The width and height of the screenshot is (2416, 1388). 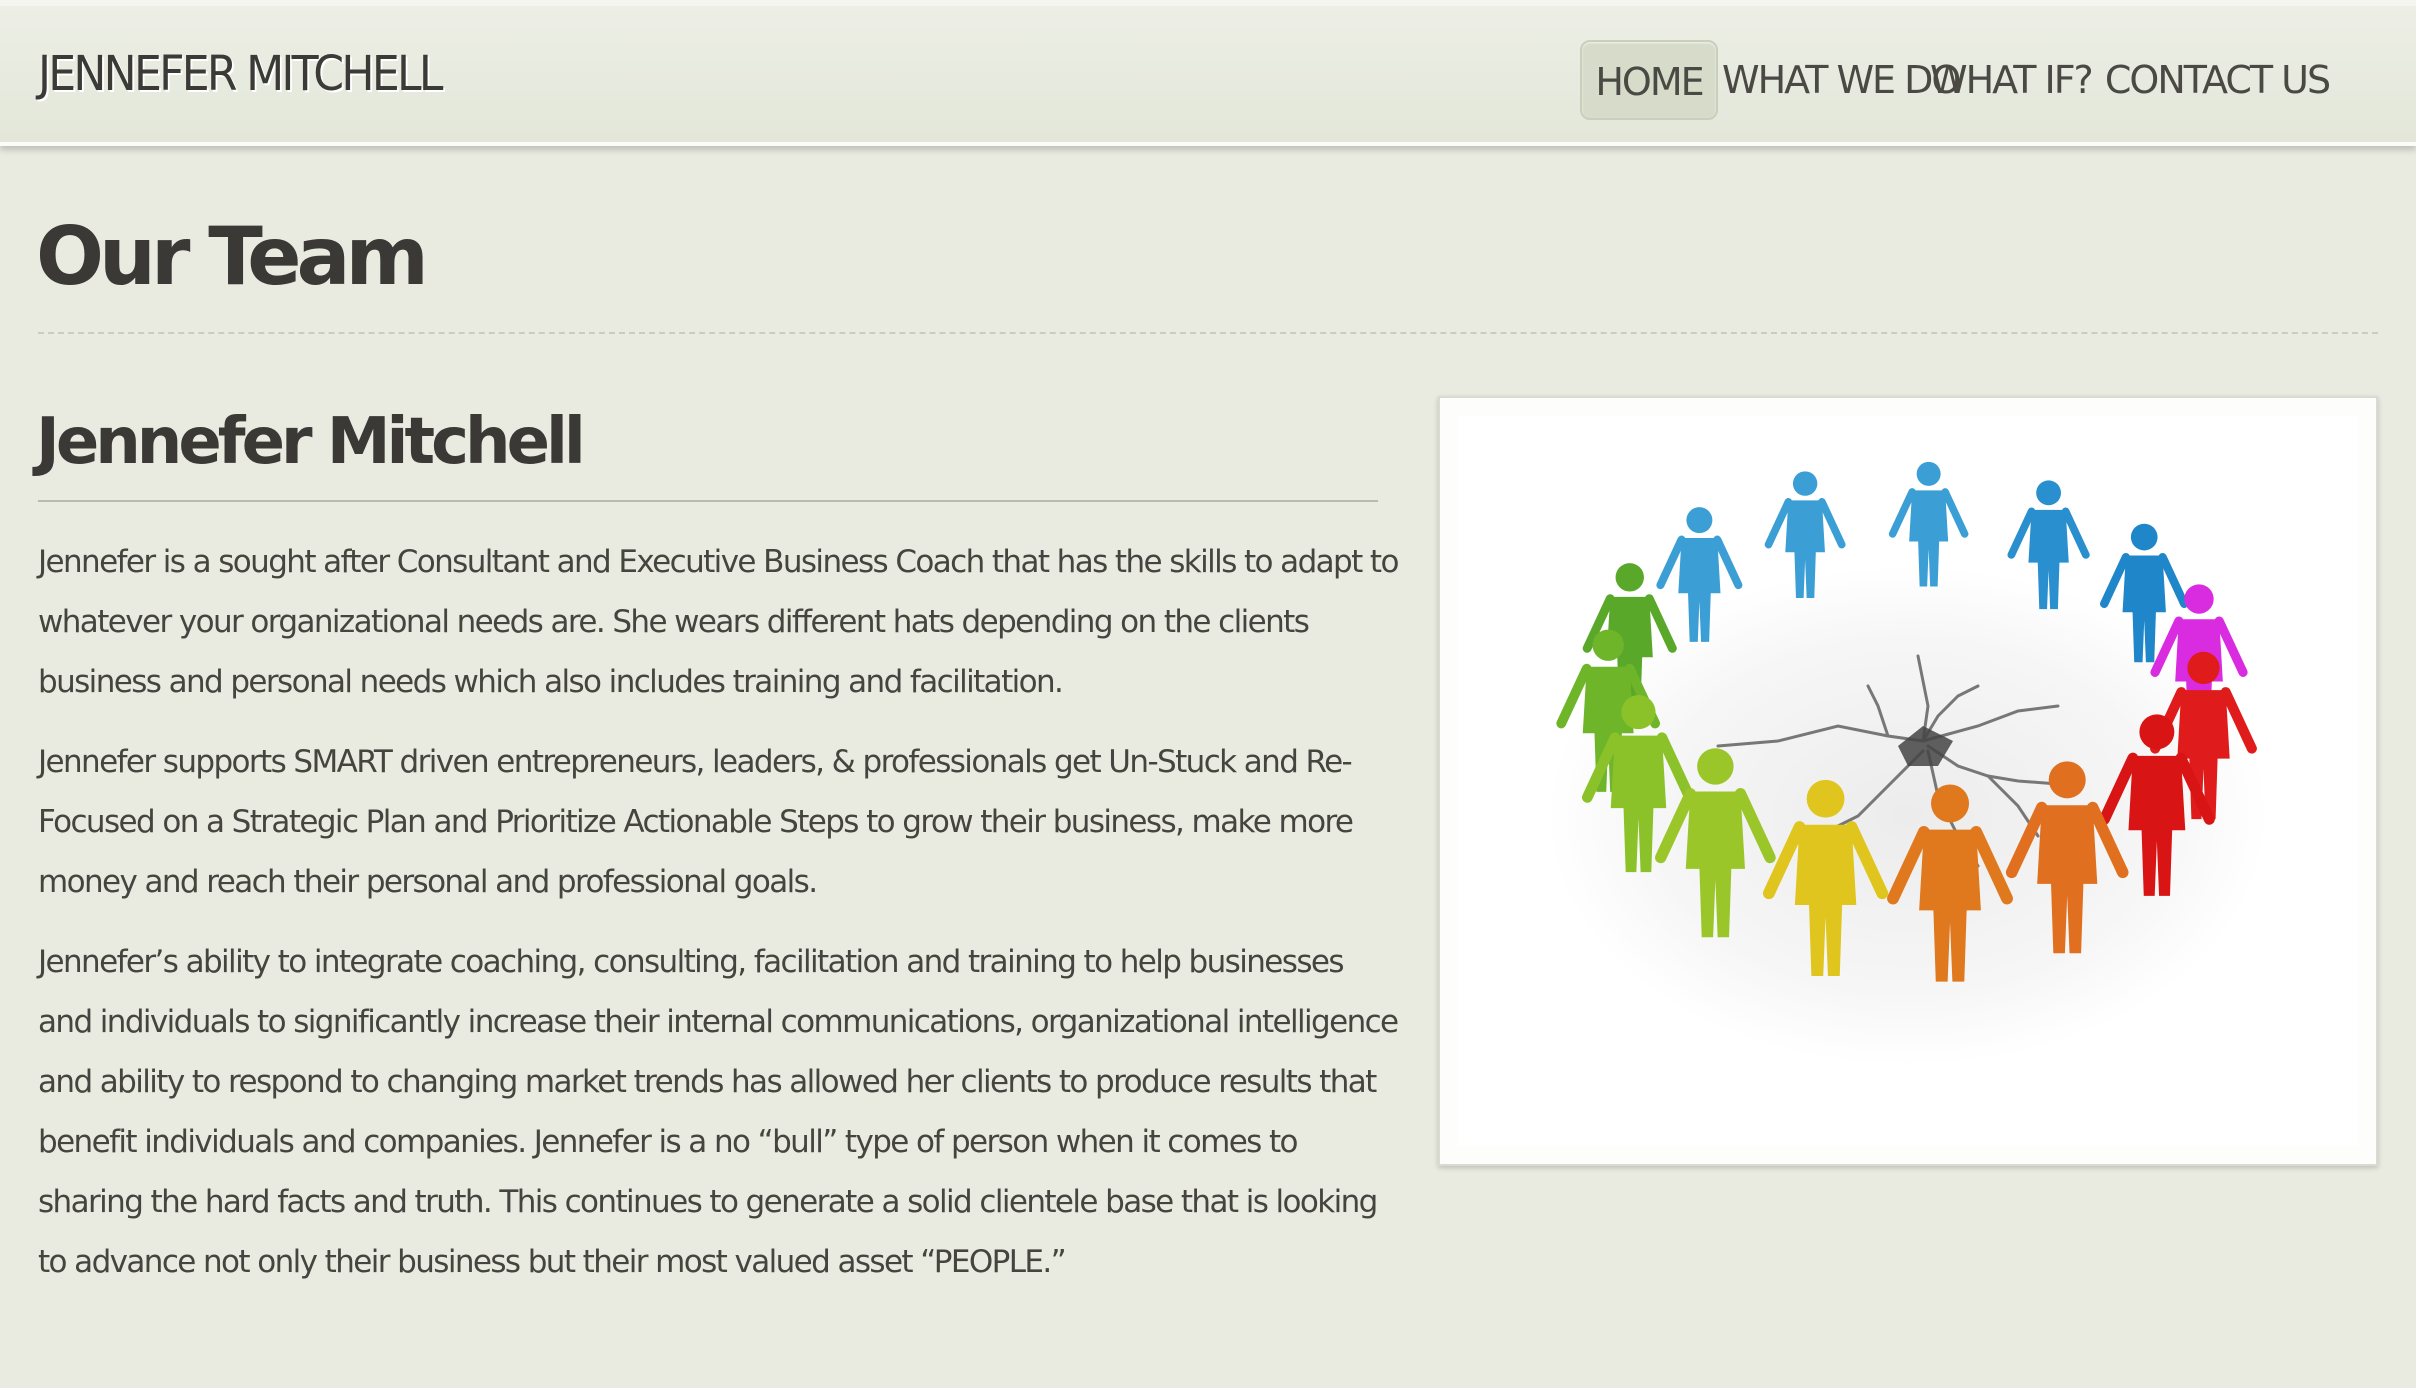 I want to click on site-title: JENNEFER MITCHELL, so click(x=240, y=74).